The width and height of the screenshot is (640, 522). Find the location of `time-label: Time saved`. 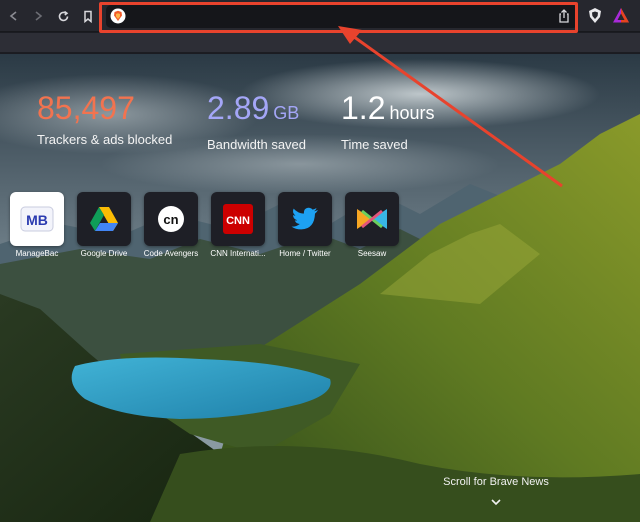

time-label: Time saved is located at coordinates (374, 144).